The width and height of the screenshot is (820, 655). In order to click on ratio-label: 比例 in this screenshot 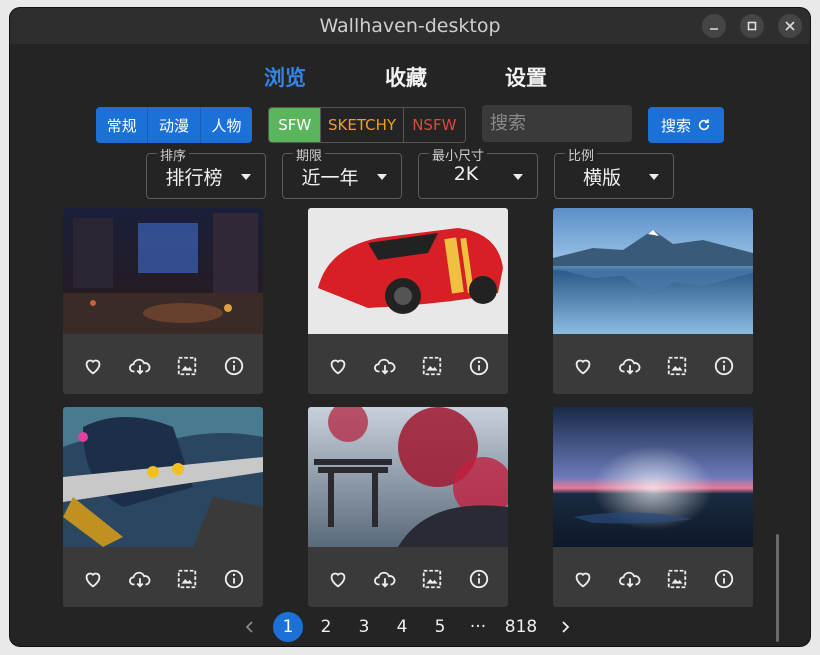, I will do `click(581, 154)`.